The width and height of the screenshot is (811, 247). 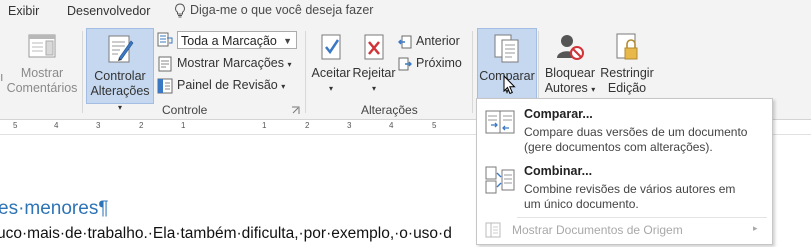 I want to click on restrict-editing-button: Restringir Edição, so click(x=627, y=62).